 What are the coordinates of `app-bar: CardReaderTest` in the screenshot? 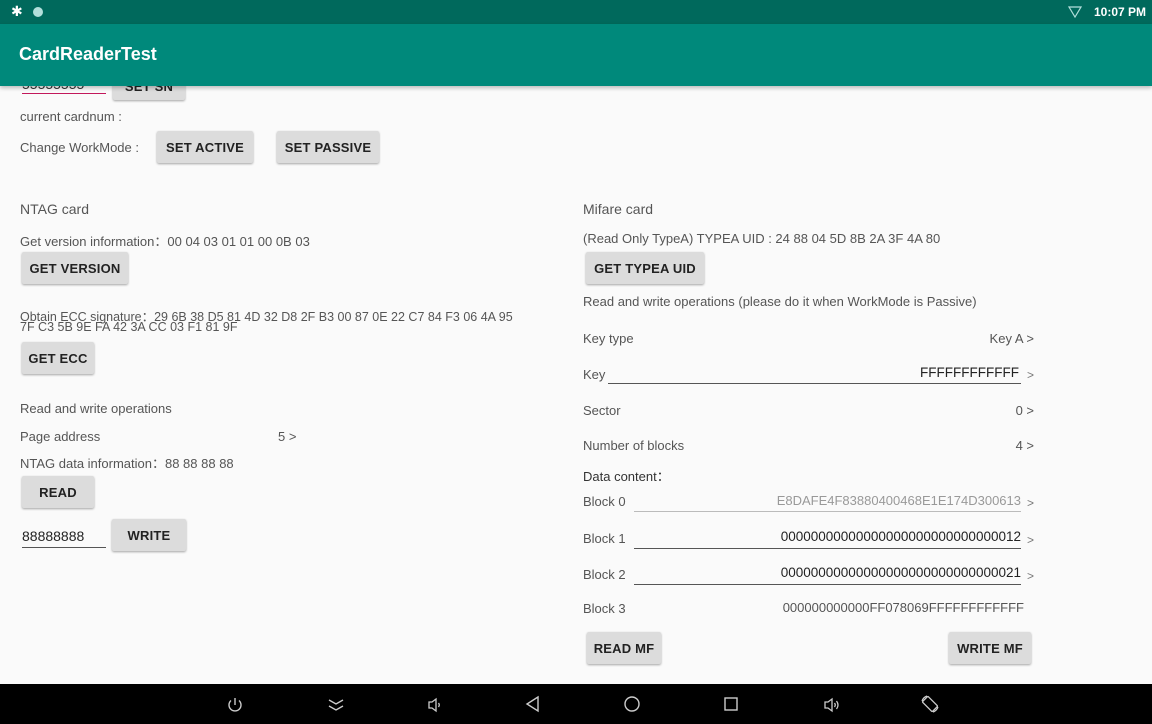 It's located at (576, 55).